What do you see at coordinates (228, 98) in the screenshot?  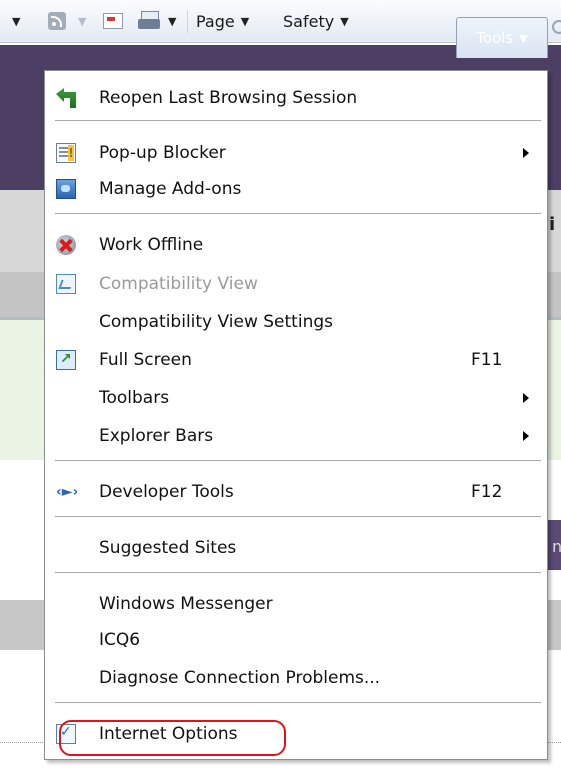 I see `menu-item-label: Reopen Last Browsing Session` at bounding box center [228, 98].